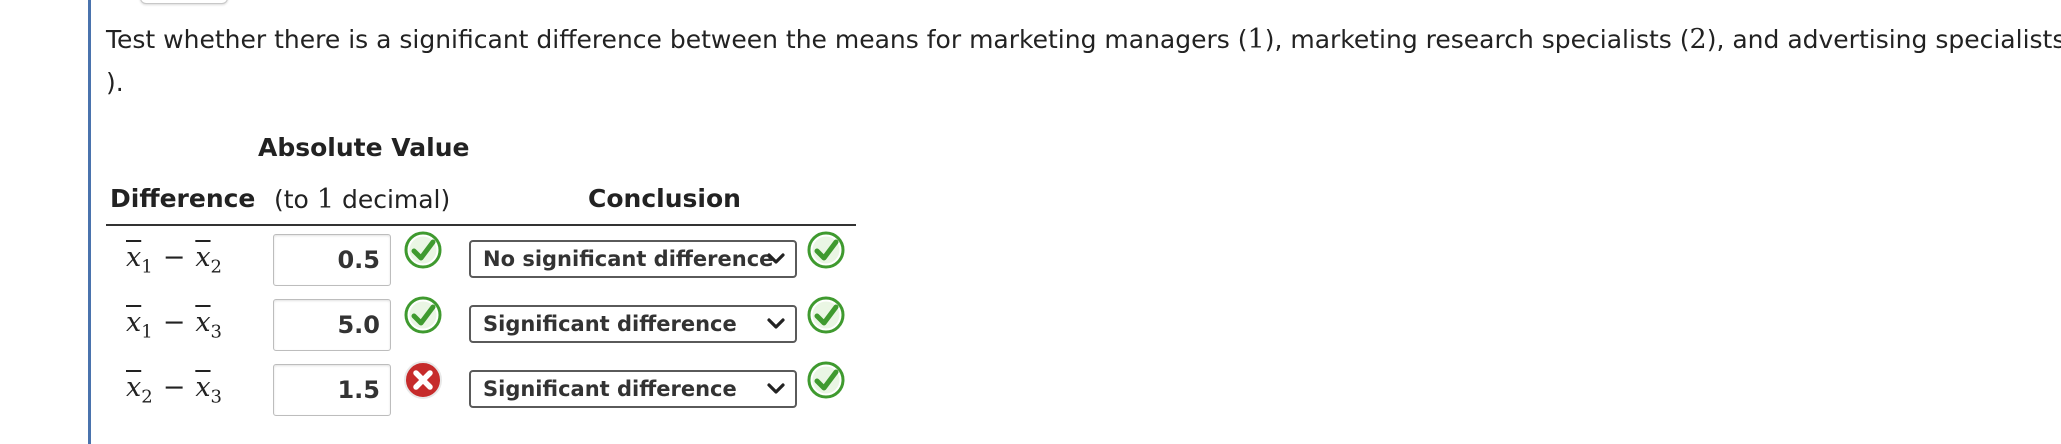 This screenshot has height=444, width=2061. Describe the element at coordinates (115, 82) in the screenshot. I see `question-part-end: ).` at that location.